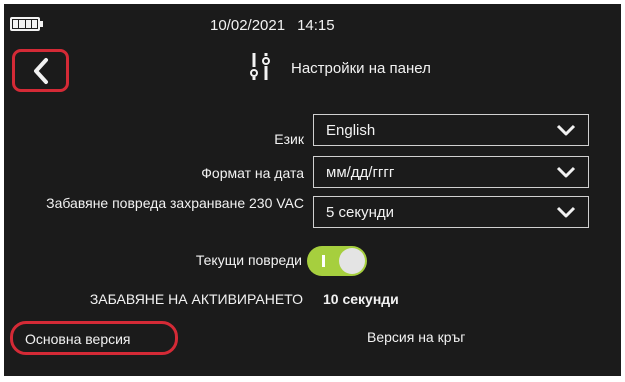  Describe the element at coordinates (360, 212) in the screenshot. I see `fault-delay-value: 5 секунди` at that location.